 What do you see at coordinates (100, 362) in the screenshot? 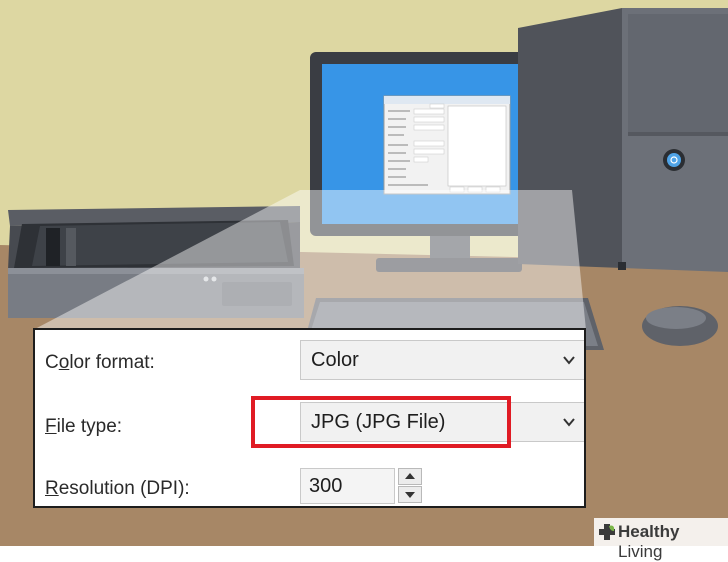
I see `color-format-label: Color format:` at bounding box center [100, 362].